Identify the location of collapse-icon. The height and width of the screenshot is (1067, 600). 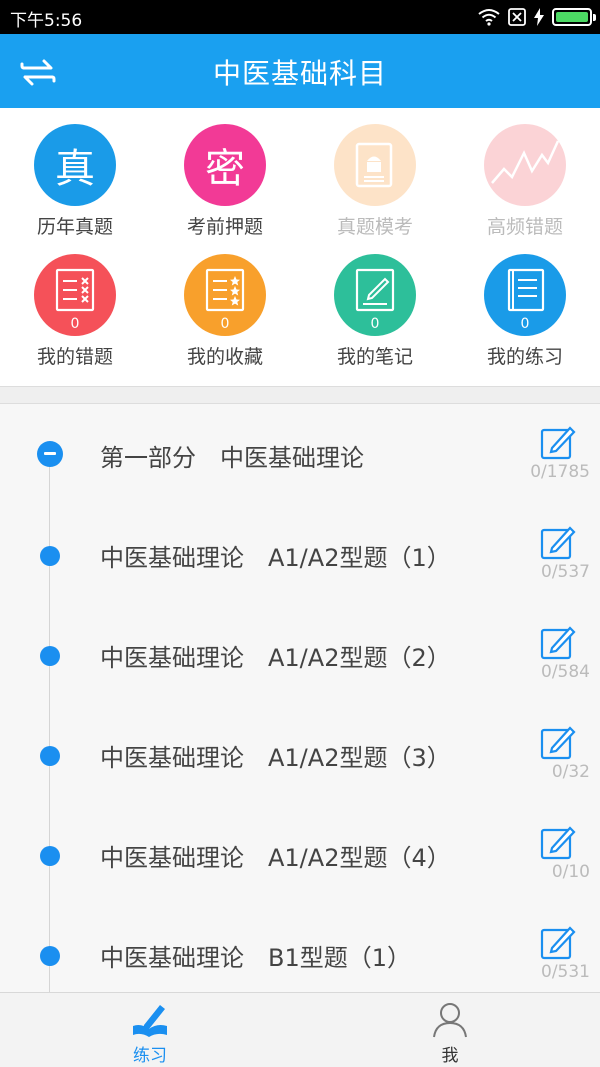
(50, 454).